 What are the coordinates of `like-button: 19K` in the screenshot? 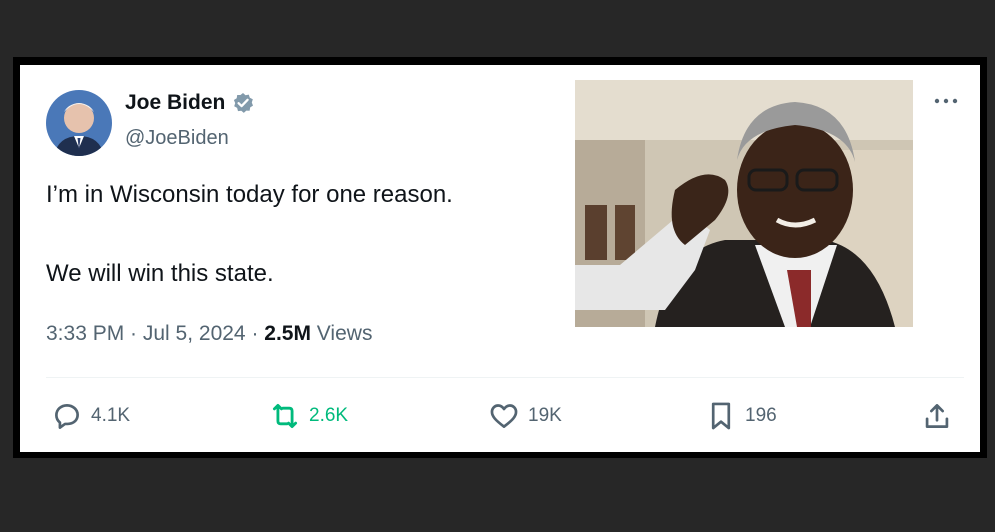 It's located at (524, 416).